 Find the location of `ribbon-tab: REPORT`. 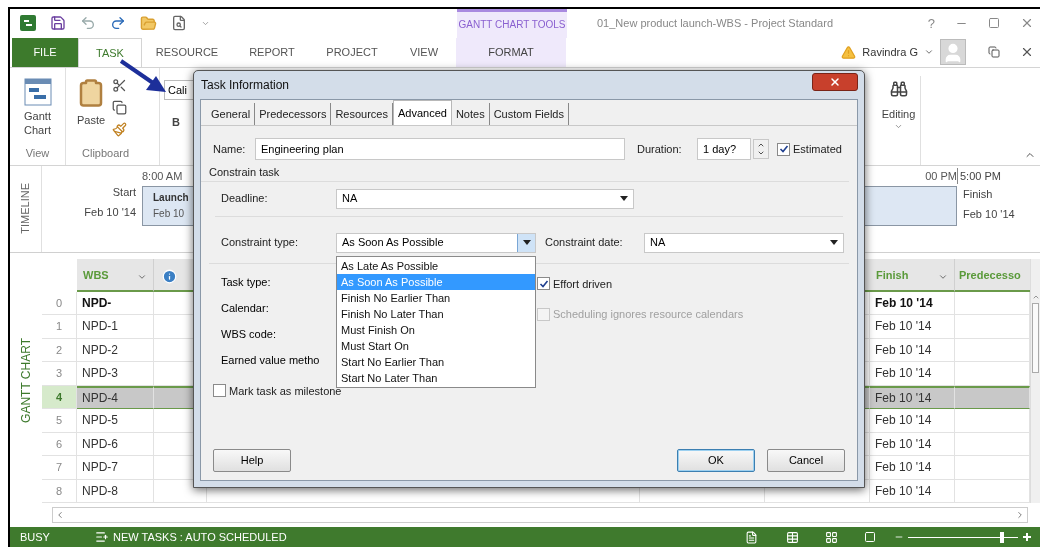

ribbon-tab: REPORT is located at coordinates (272, 52).